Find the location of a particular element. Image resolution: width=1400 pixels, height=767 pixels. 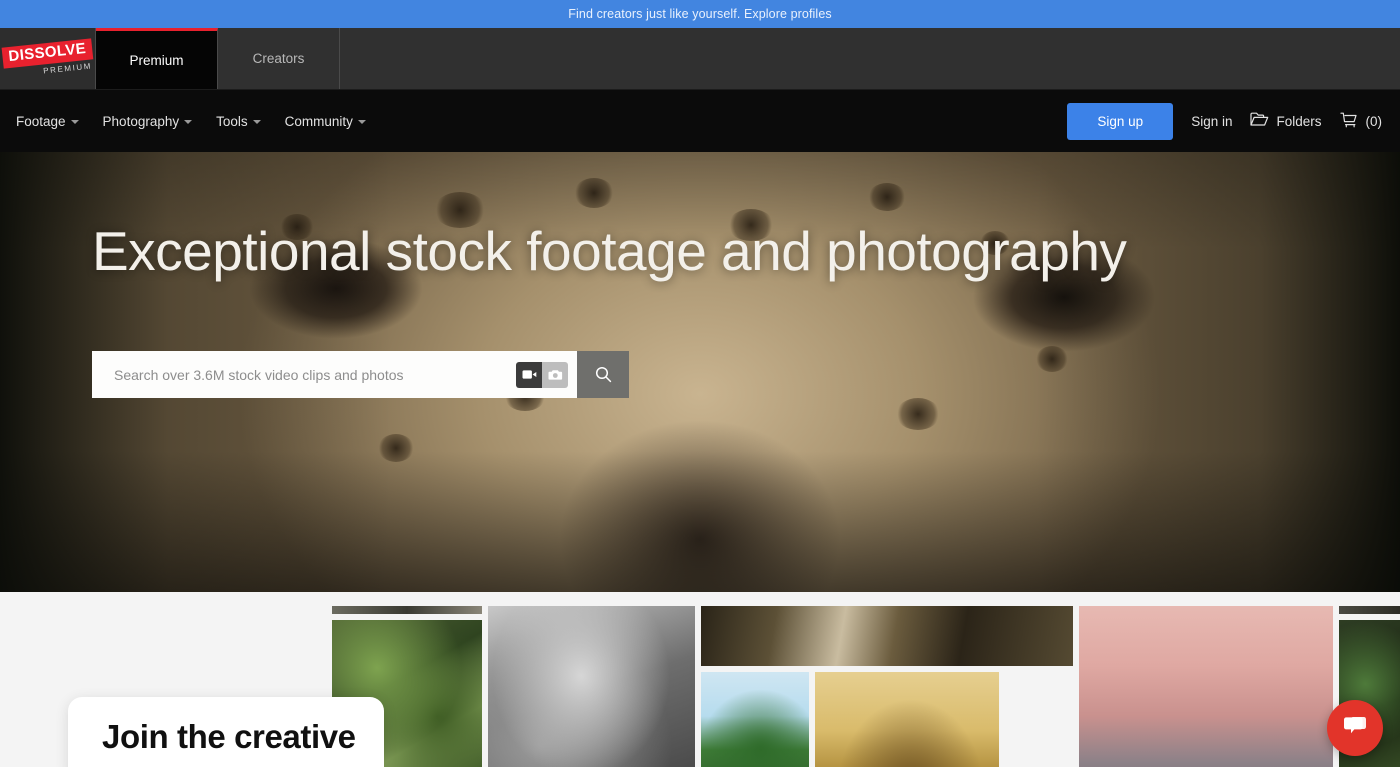

media-type-toggle is located at coordinates (542, 374).